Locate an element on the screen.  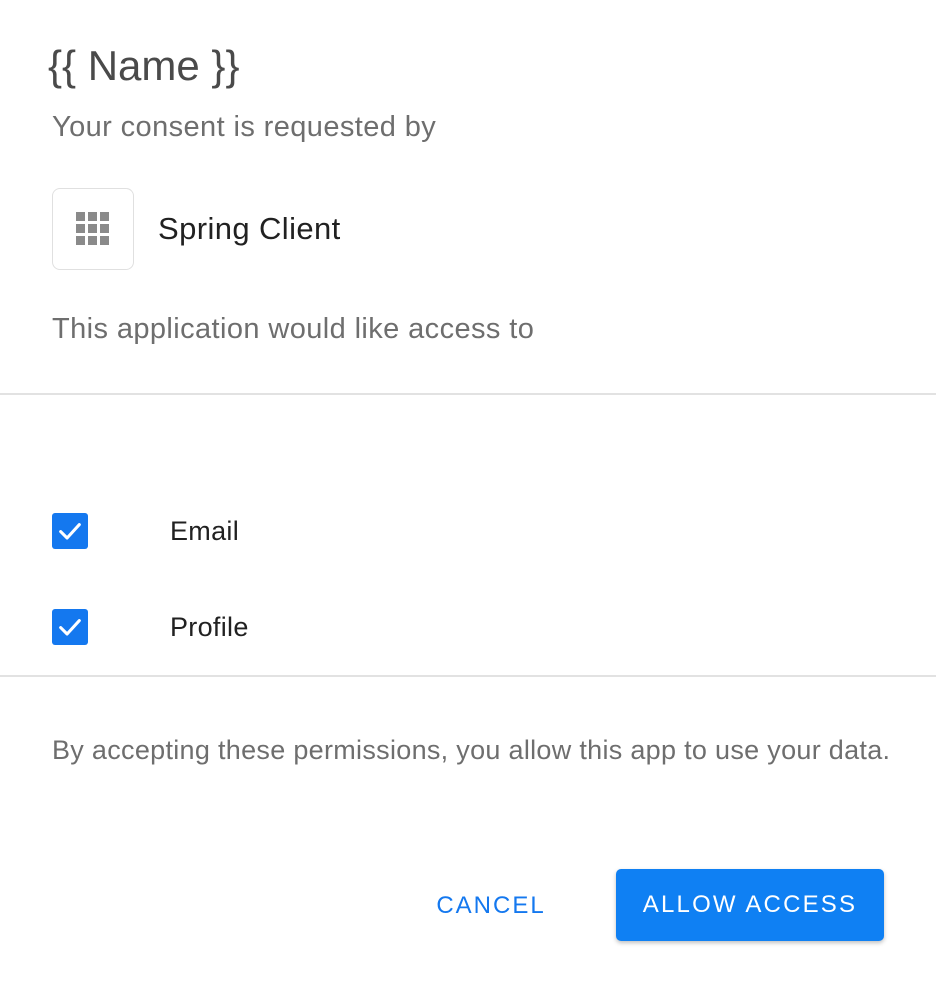
access-description: This application would like access to is located at coordinates (293, 329).